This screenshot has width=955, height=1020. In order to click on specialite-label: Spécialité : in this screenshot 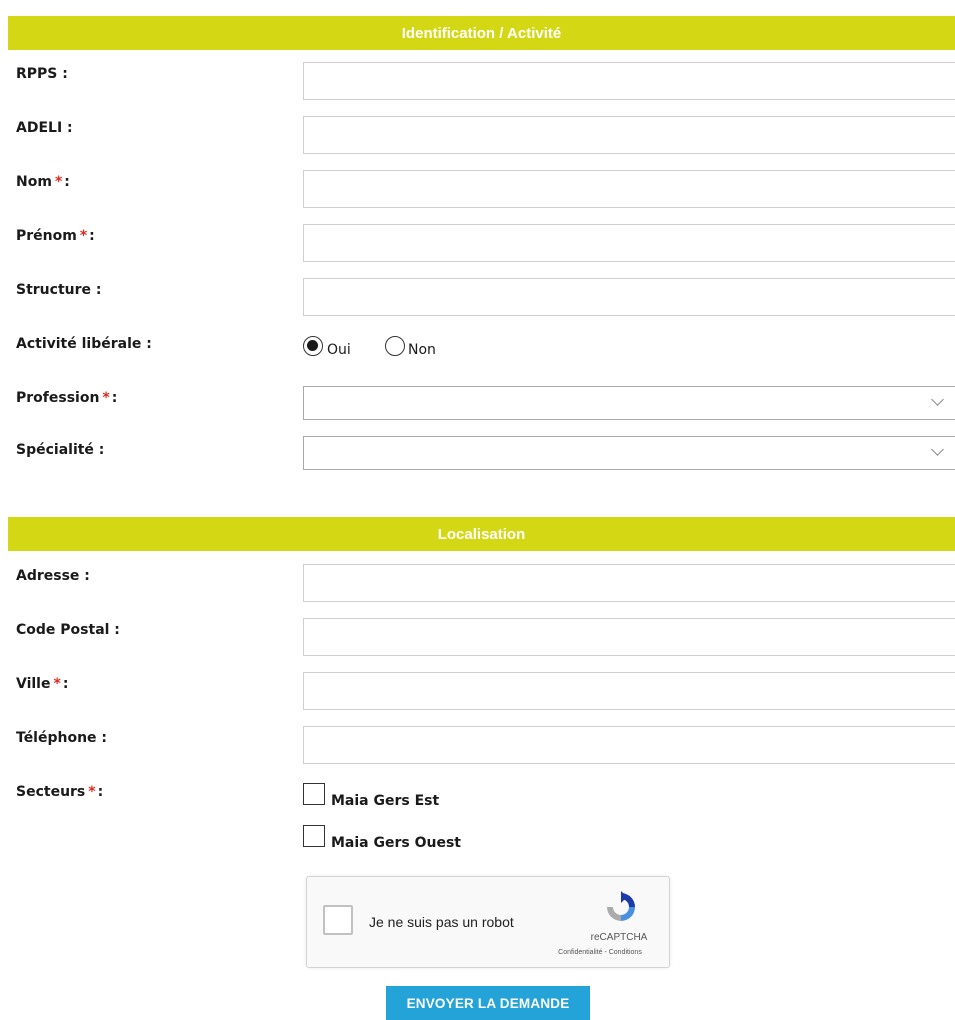, I will do `click(60, 450)`.